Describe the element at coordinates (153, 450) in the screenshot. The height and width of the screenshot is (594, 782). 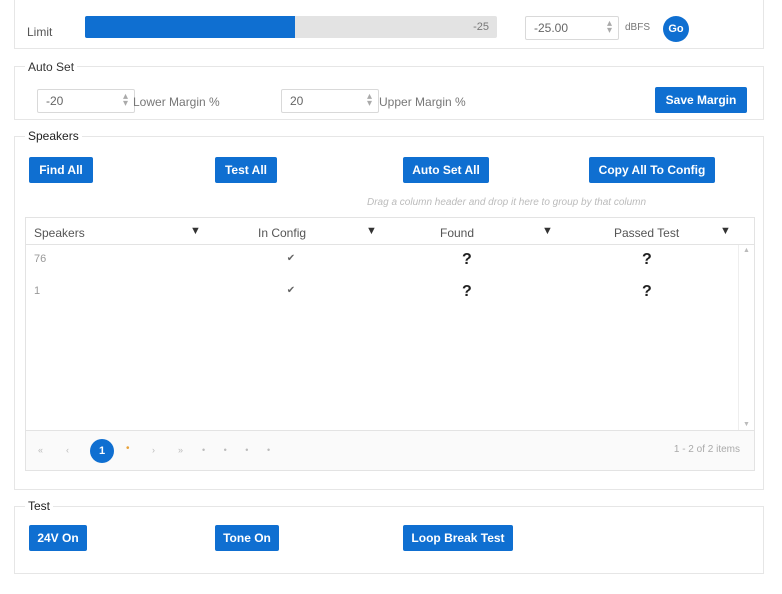
I see `next-page-icon: ›` at that location.